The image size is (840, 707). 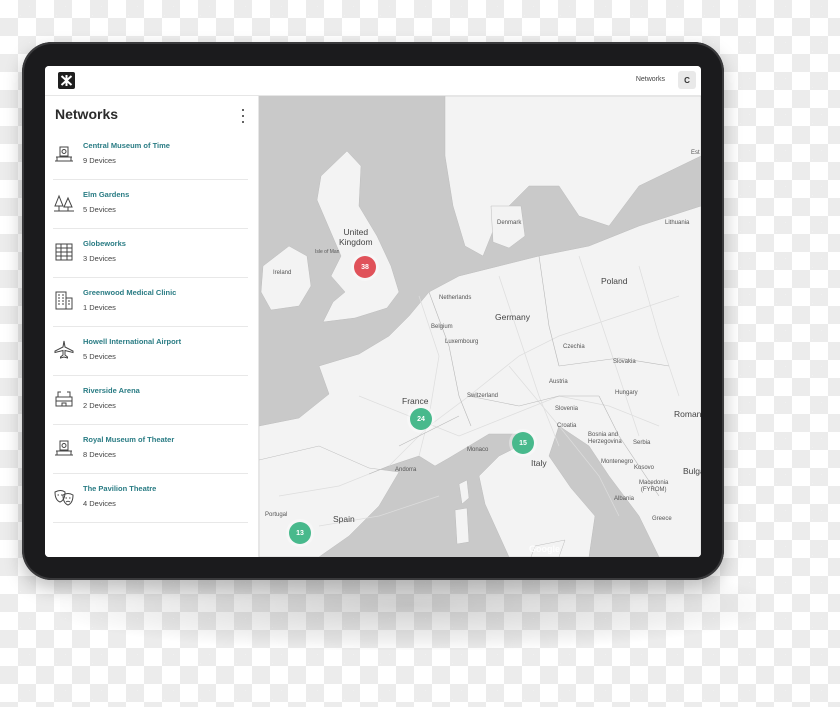 I want to click on map-label-ireland: Ireland, so click(x=282, y=273).